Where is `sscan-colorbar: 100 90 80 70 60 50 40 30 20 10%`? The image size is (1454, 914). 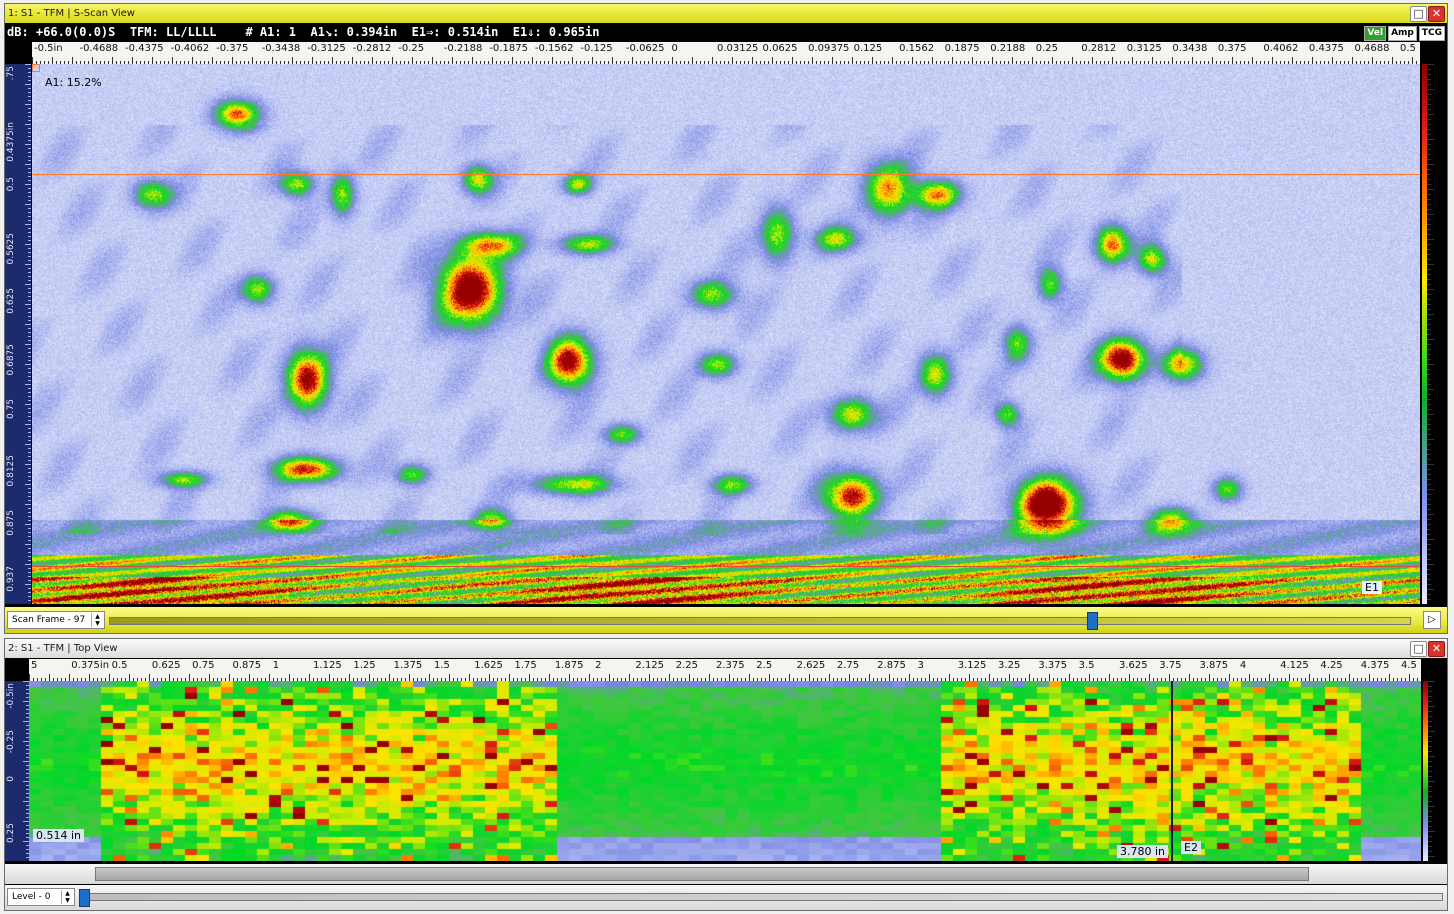 sscan-colorbar: 100 90 80 70 60 50 40 30 20 10% is located at coordinates (1434, 334).